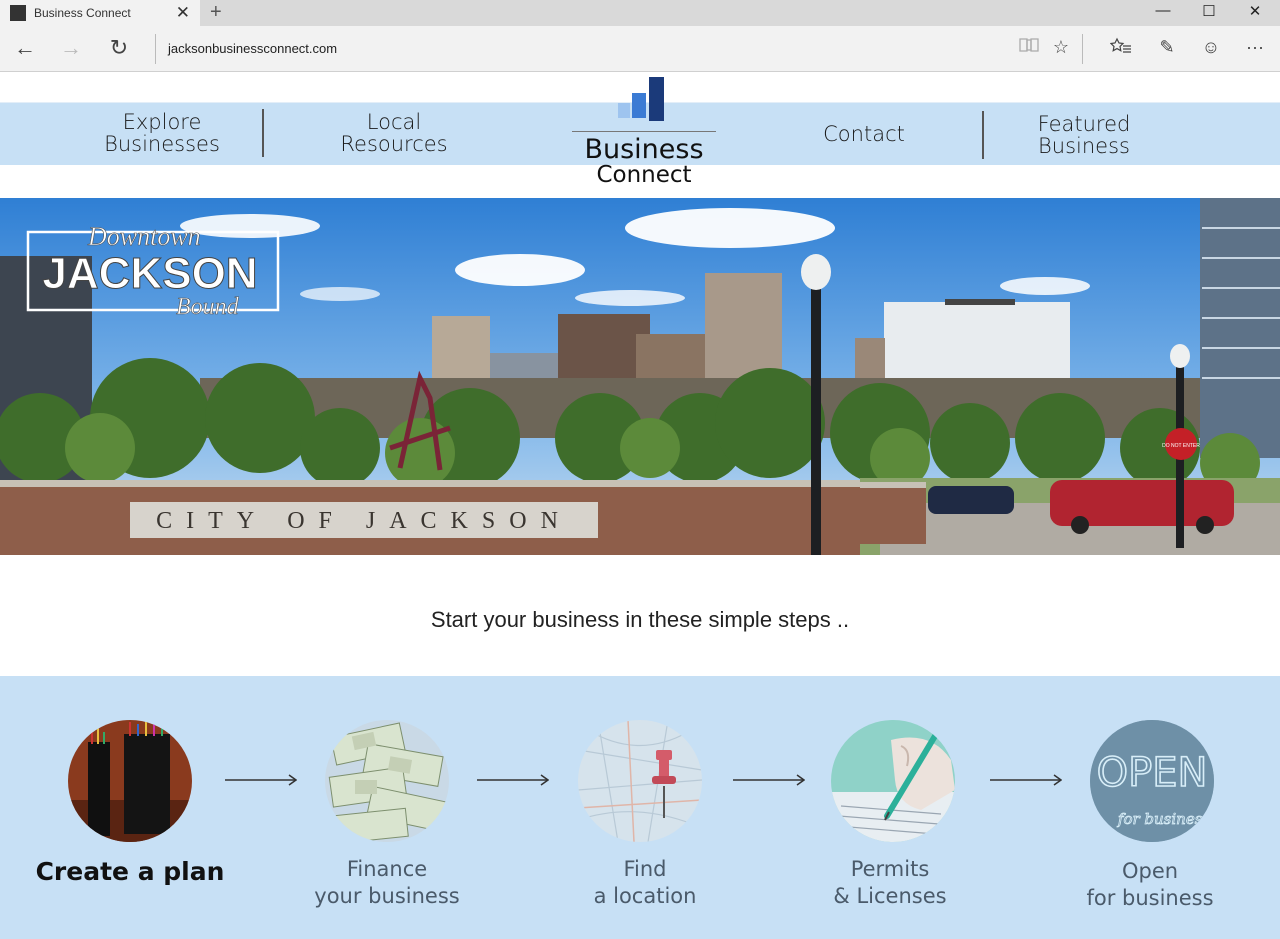 This screenshot has height=939, width=1280. Describe the element at coordinates (645, 896) in the screenshot. I see `step-label-line2: a location` at that location.